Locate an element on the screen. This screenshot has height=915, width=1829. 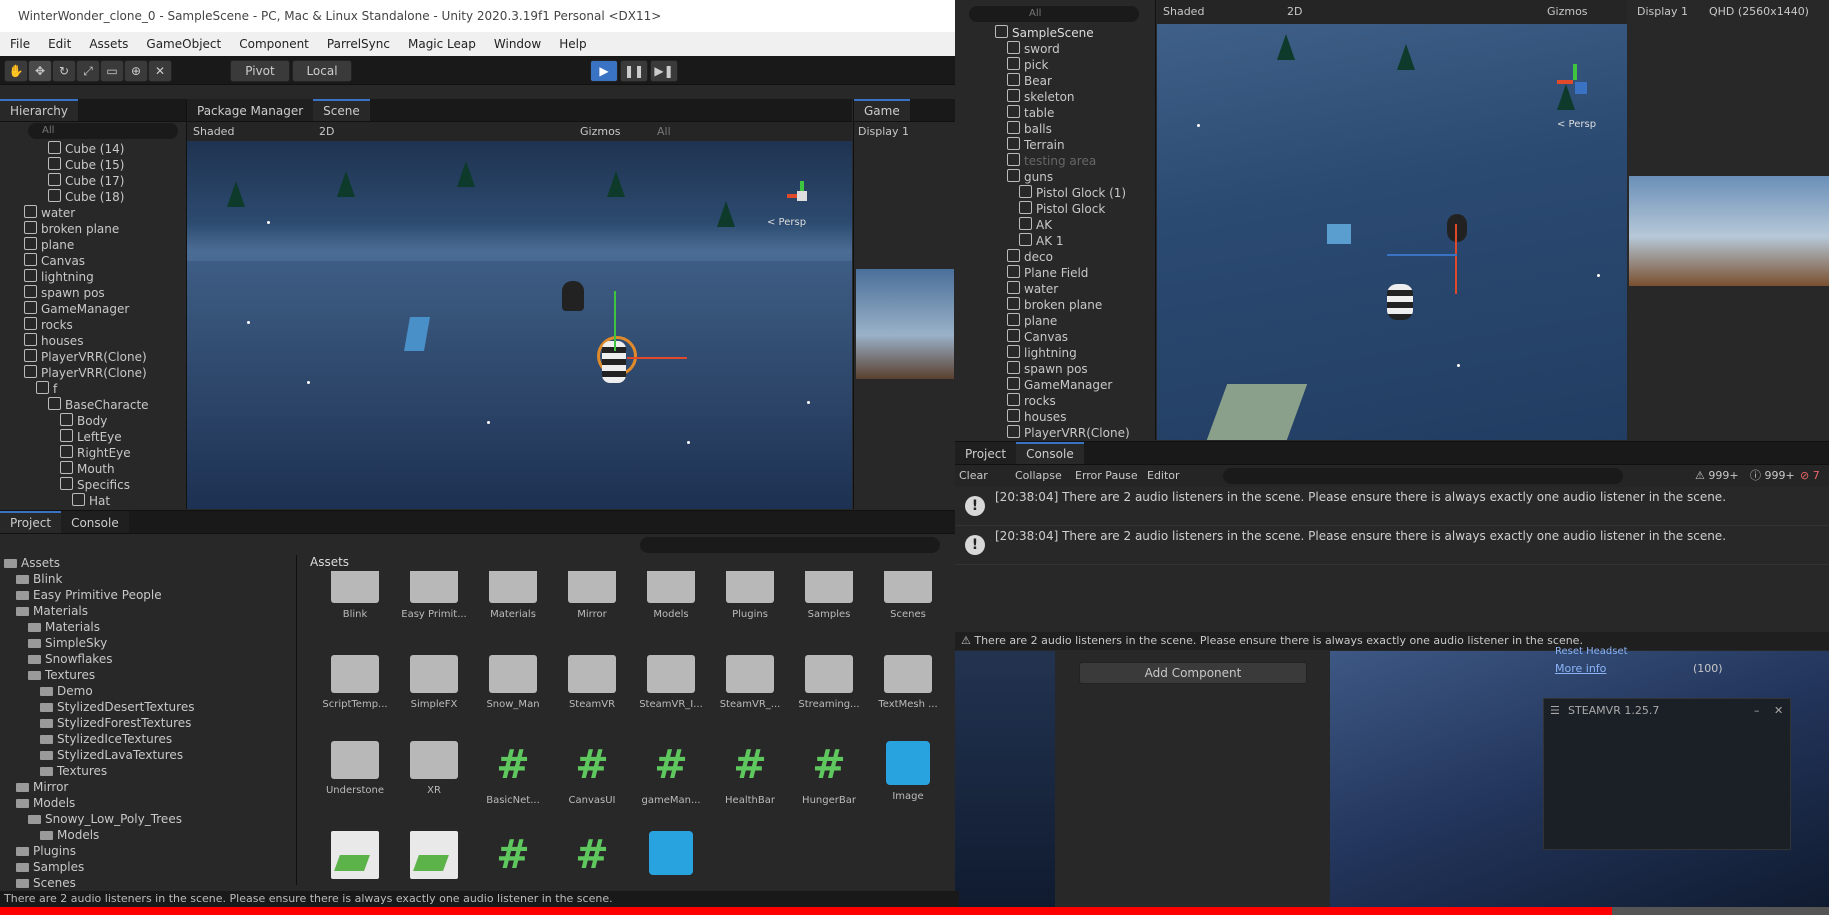
hierarchy-search-input: All is located at coordinates (103, 131).